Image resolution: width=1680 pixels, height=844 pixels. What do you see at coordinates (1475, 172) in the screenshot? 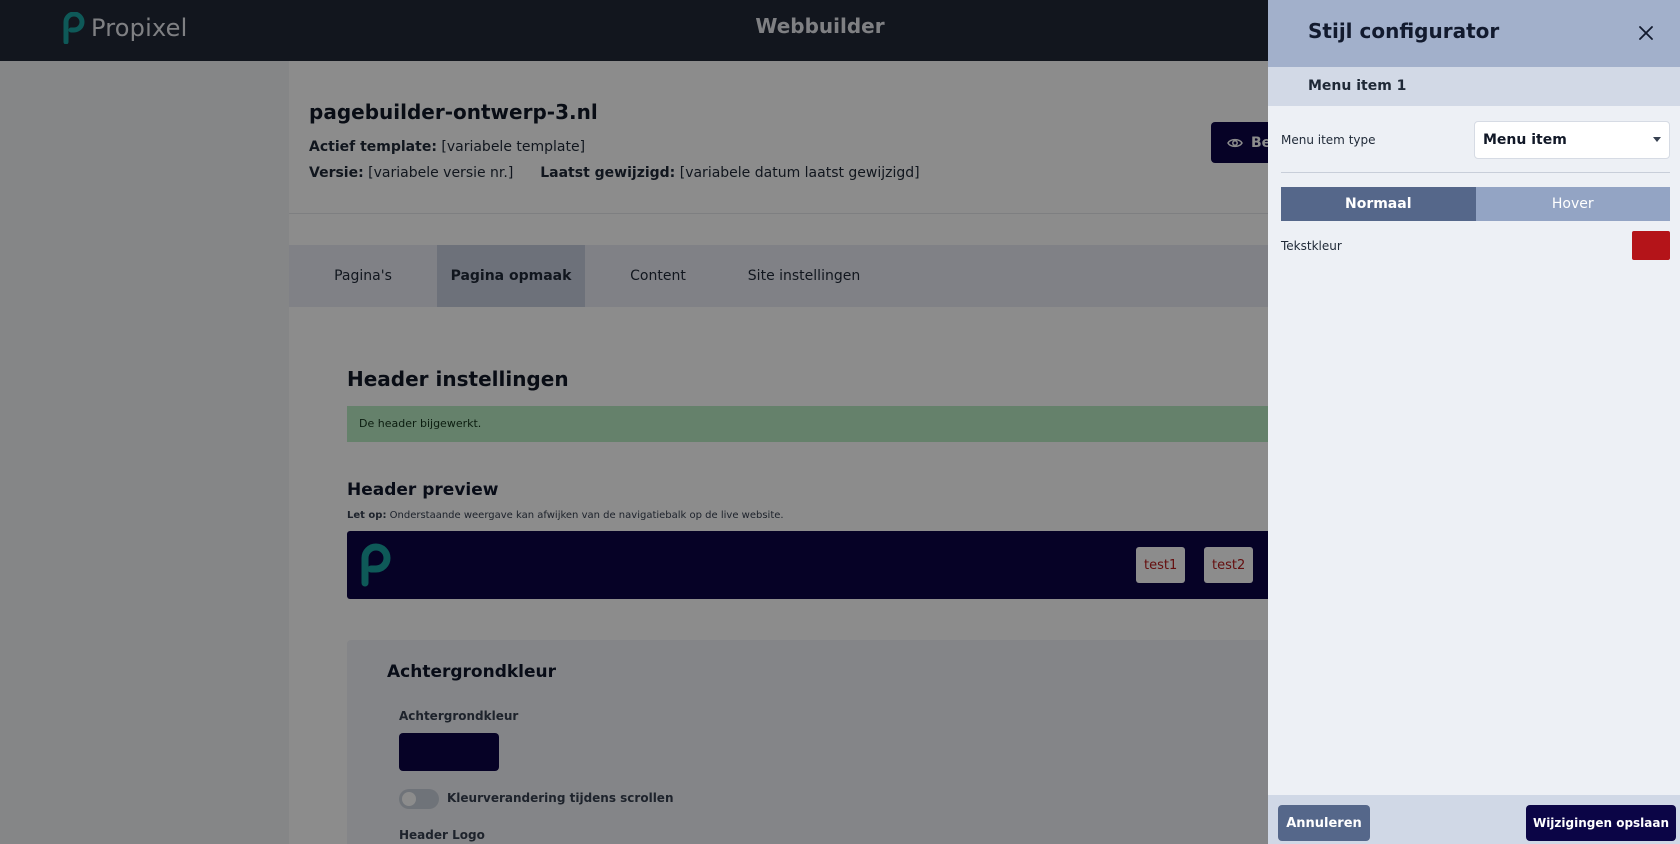
I see `divider` at bounding box center [1475, 172].